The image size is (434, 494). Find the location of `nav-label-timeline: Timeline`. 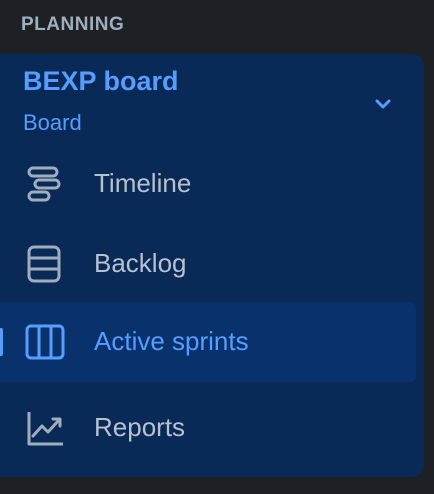

nav-label-timeline: Timeline is located at coordinates (143, 183).